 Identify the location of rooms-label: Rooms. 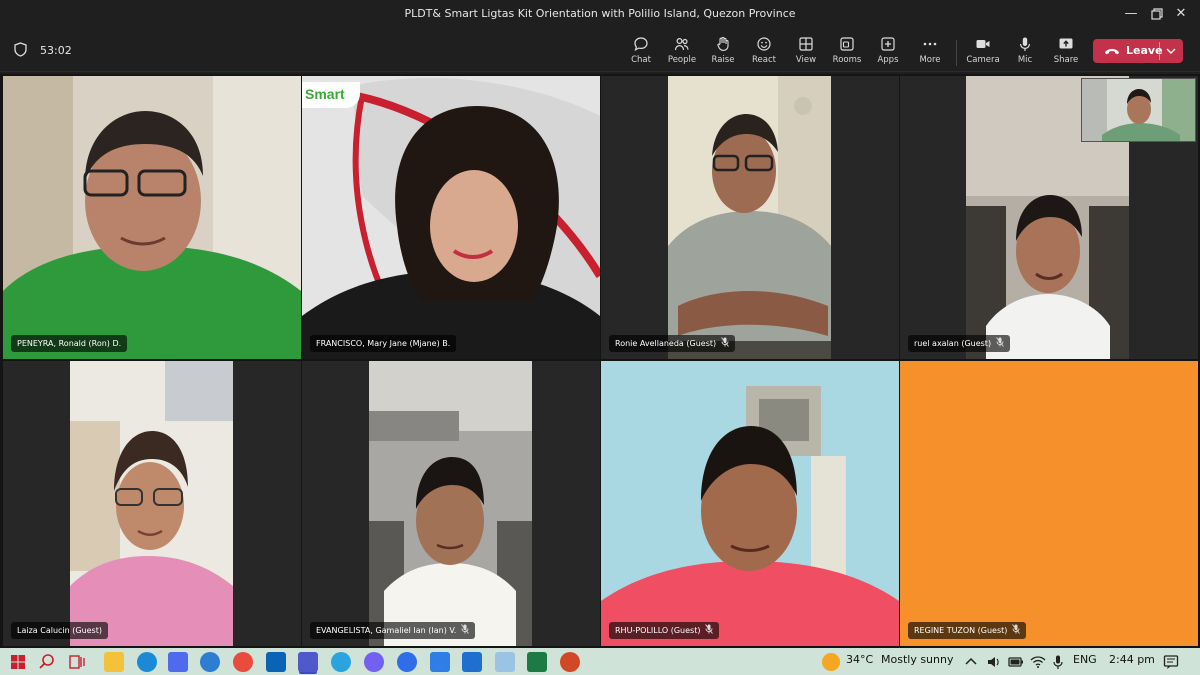
(847, 60).